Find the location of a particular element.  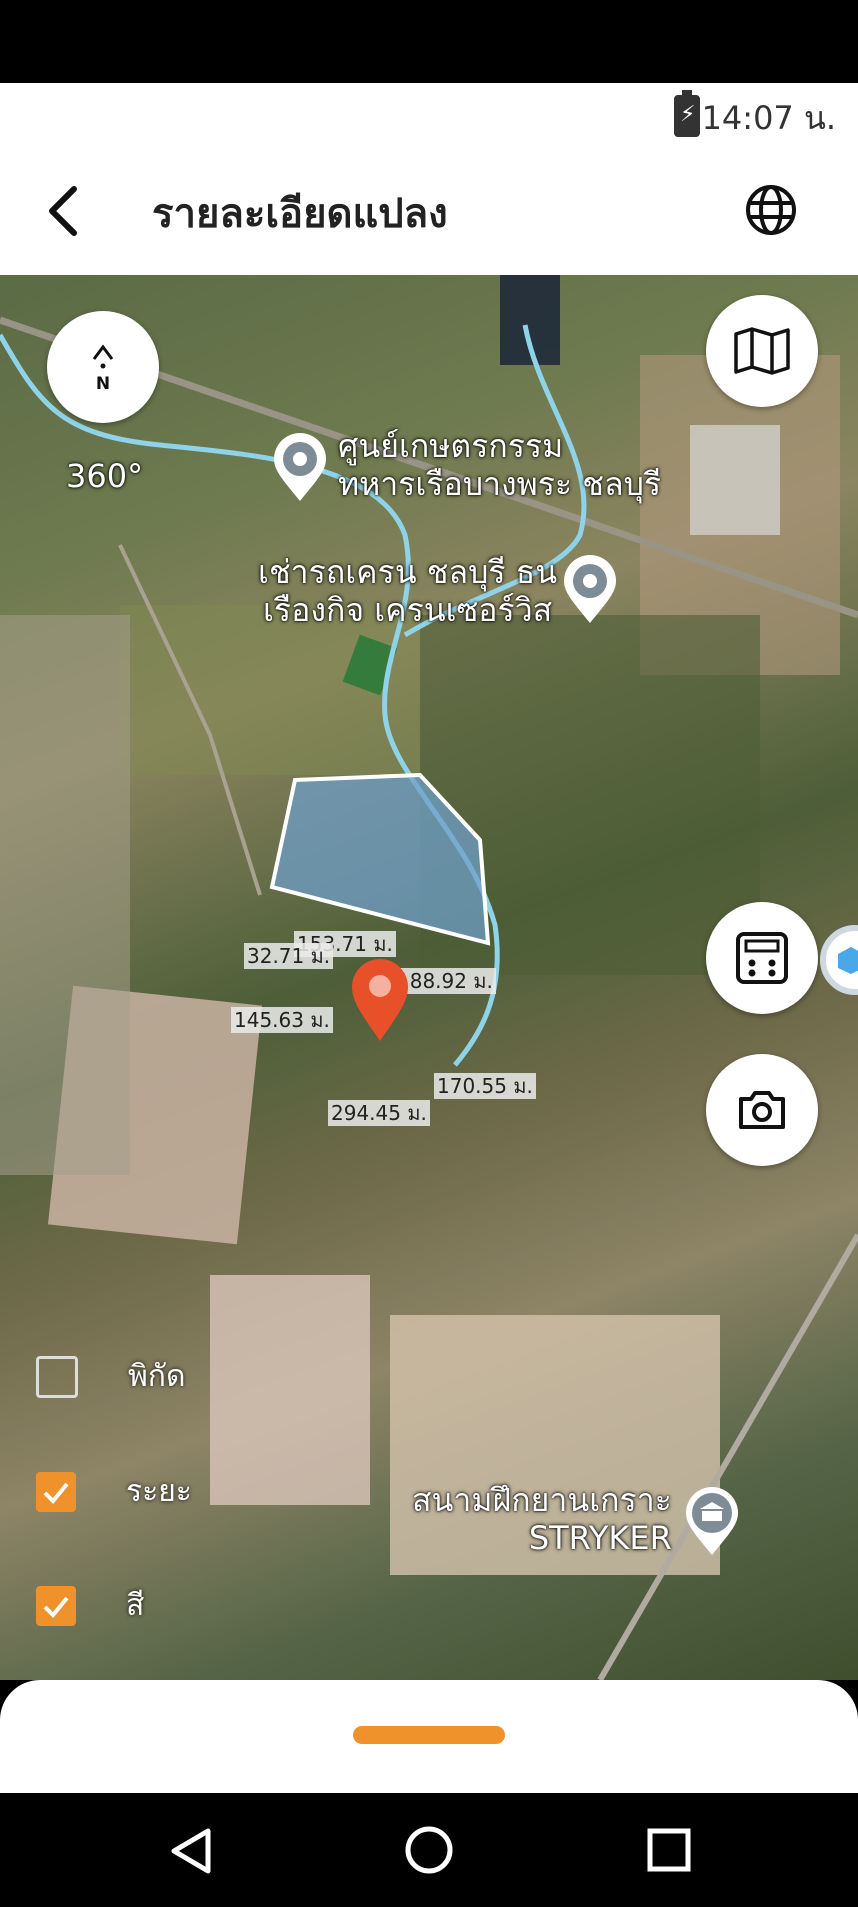

bottom-sheet is located at coordinates (429, 1736).